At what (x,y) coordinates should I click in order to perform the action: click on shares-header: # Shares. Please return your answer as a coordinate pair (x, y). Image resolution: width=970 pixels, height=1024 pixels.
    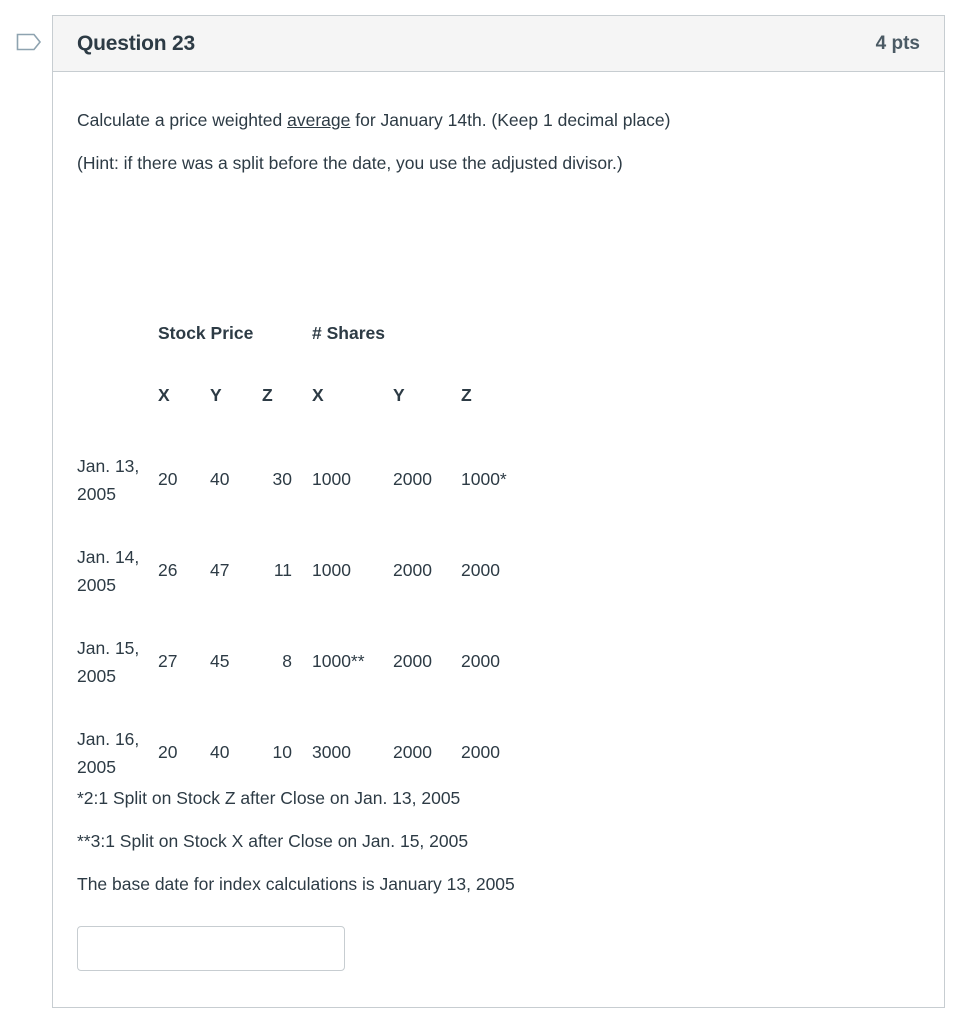
    Looking at the image, I should click on (348, 332).